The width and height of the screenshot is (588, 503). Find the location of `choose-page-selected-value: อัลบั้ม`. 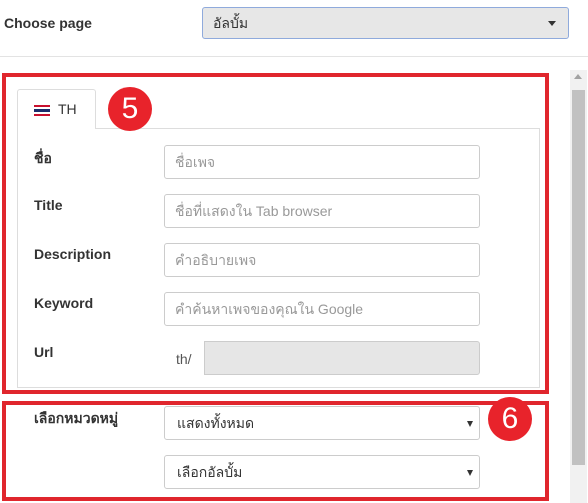

choose-page-selected-value: อัลบั้ม is located at coordinates (231, 23).